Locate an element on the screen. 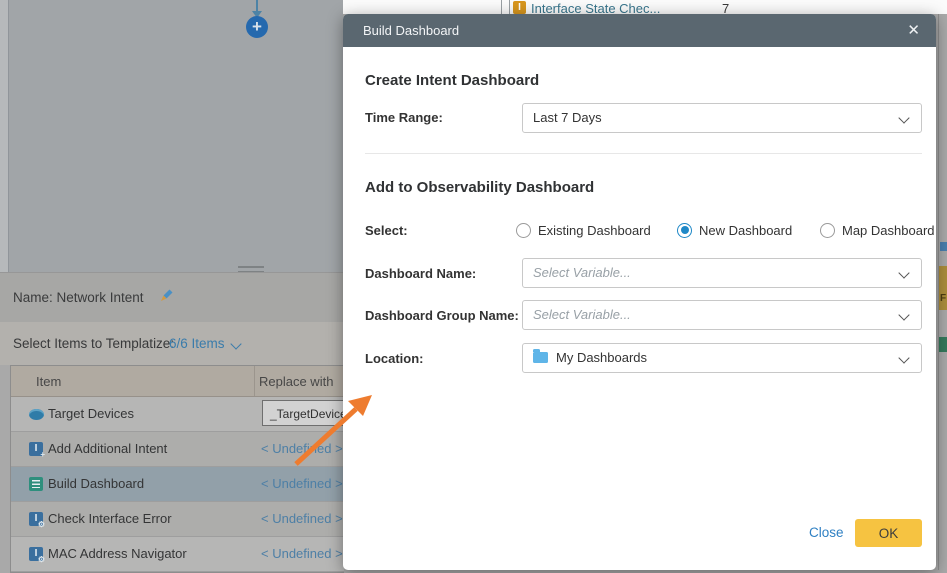  time-range-value: Last 7 Days is located at coordinates (567, 117).